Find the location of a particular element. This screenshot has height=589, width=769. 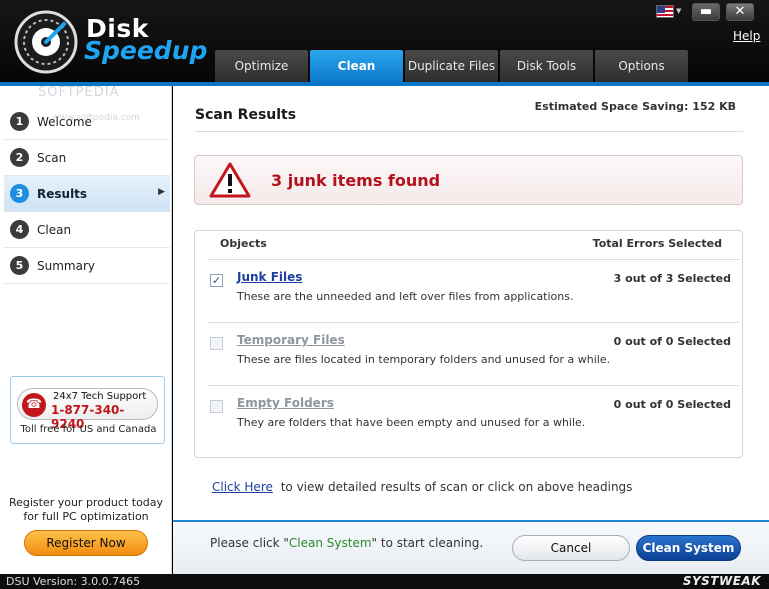

alert-banner: 3 junk items found is located at coordinates (468, 180).